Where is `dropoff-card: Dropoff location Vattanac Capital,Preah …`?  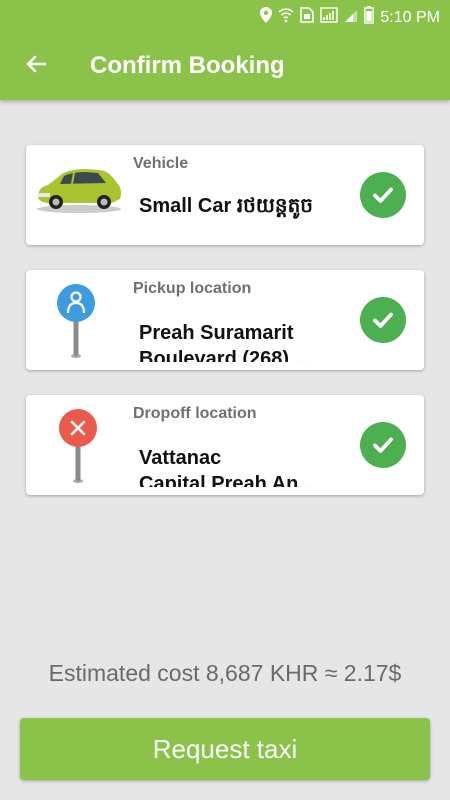
dropoff-card: Dropoff location Vattanac Capital,Preah … is located at coordinates (225, 445).